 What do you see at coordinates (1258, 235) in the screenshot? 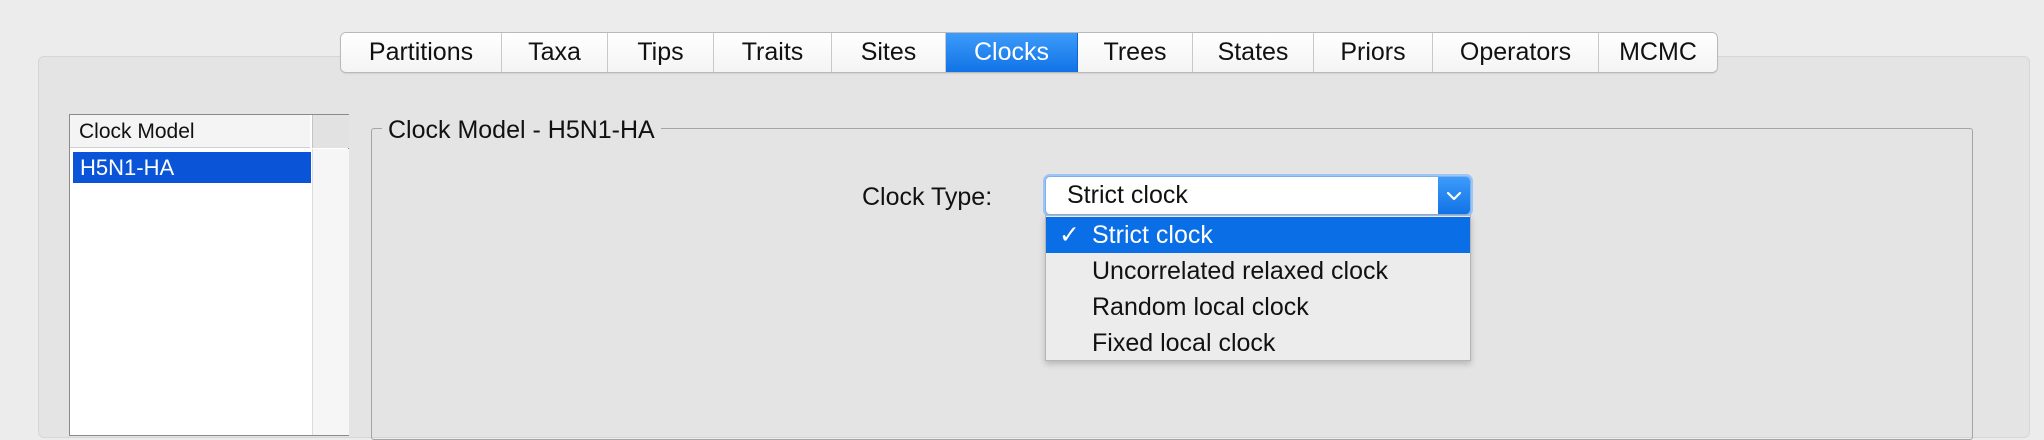
I see `option-strict-clock: ✓ Strict clock` at bounding box center [1258, 235].